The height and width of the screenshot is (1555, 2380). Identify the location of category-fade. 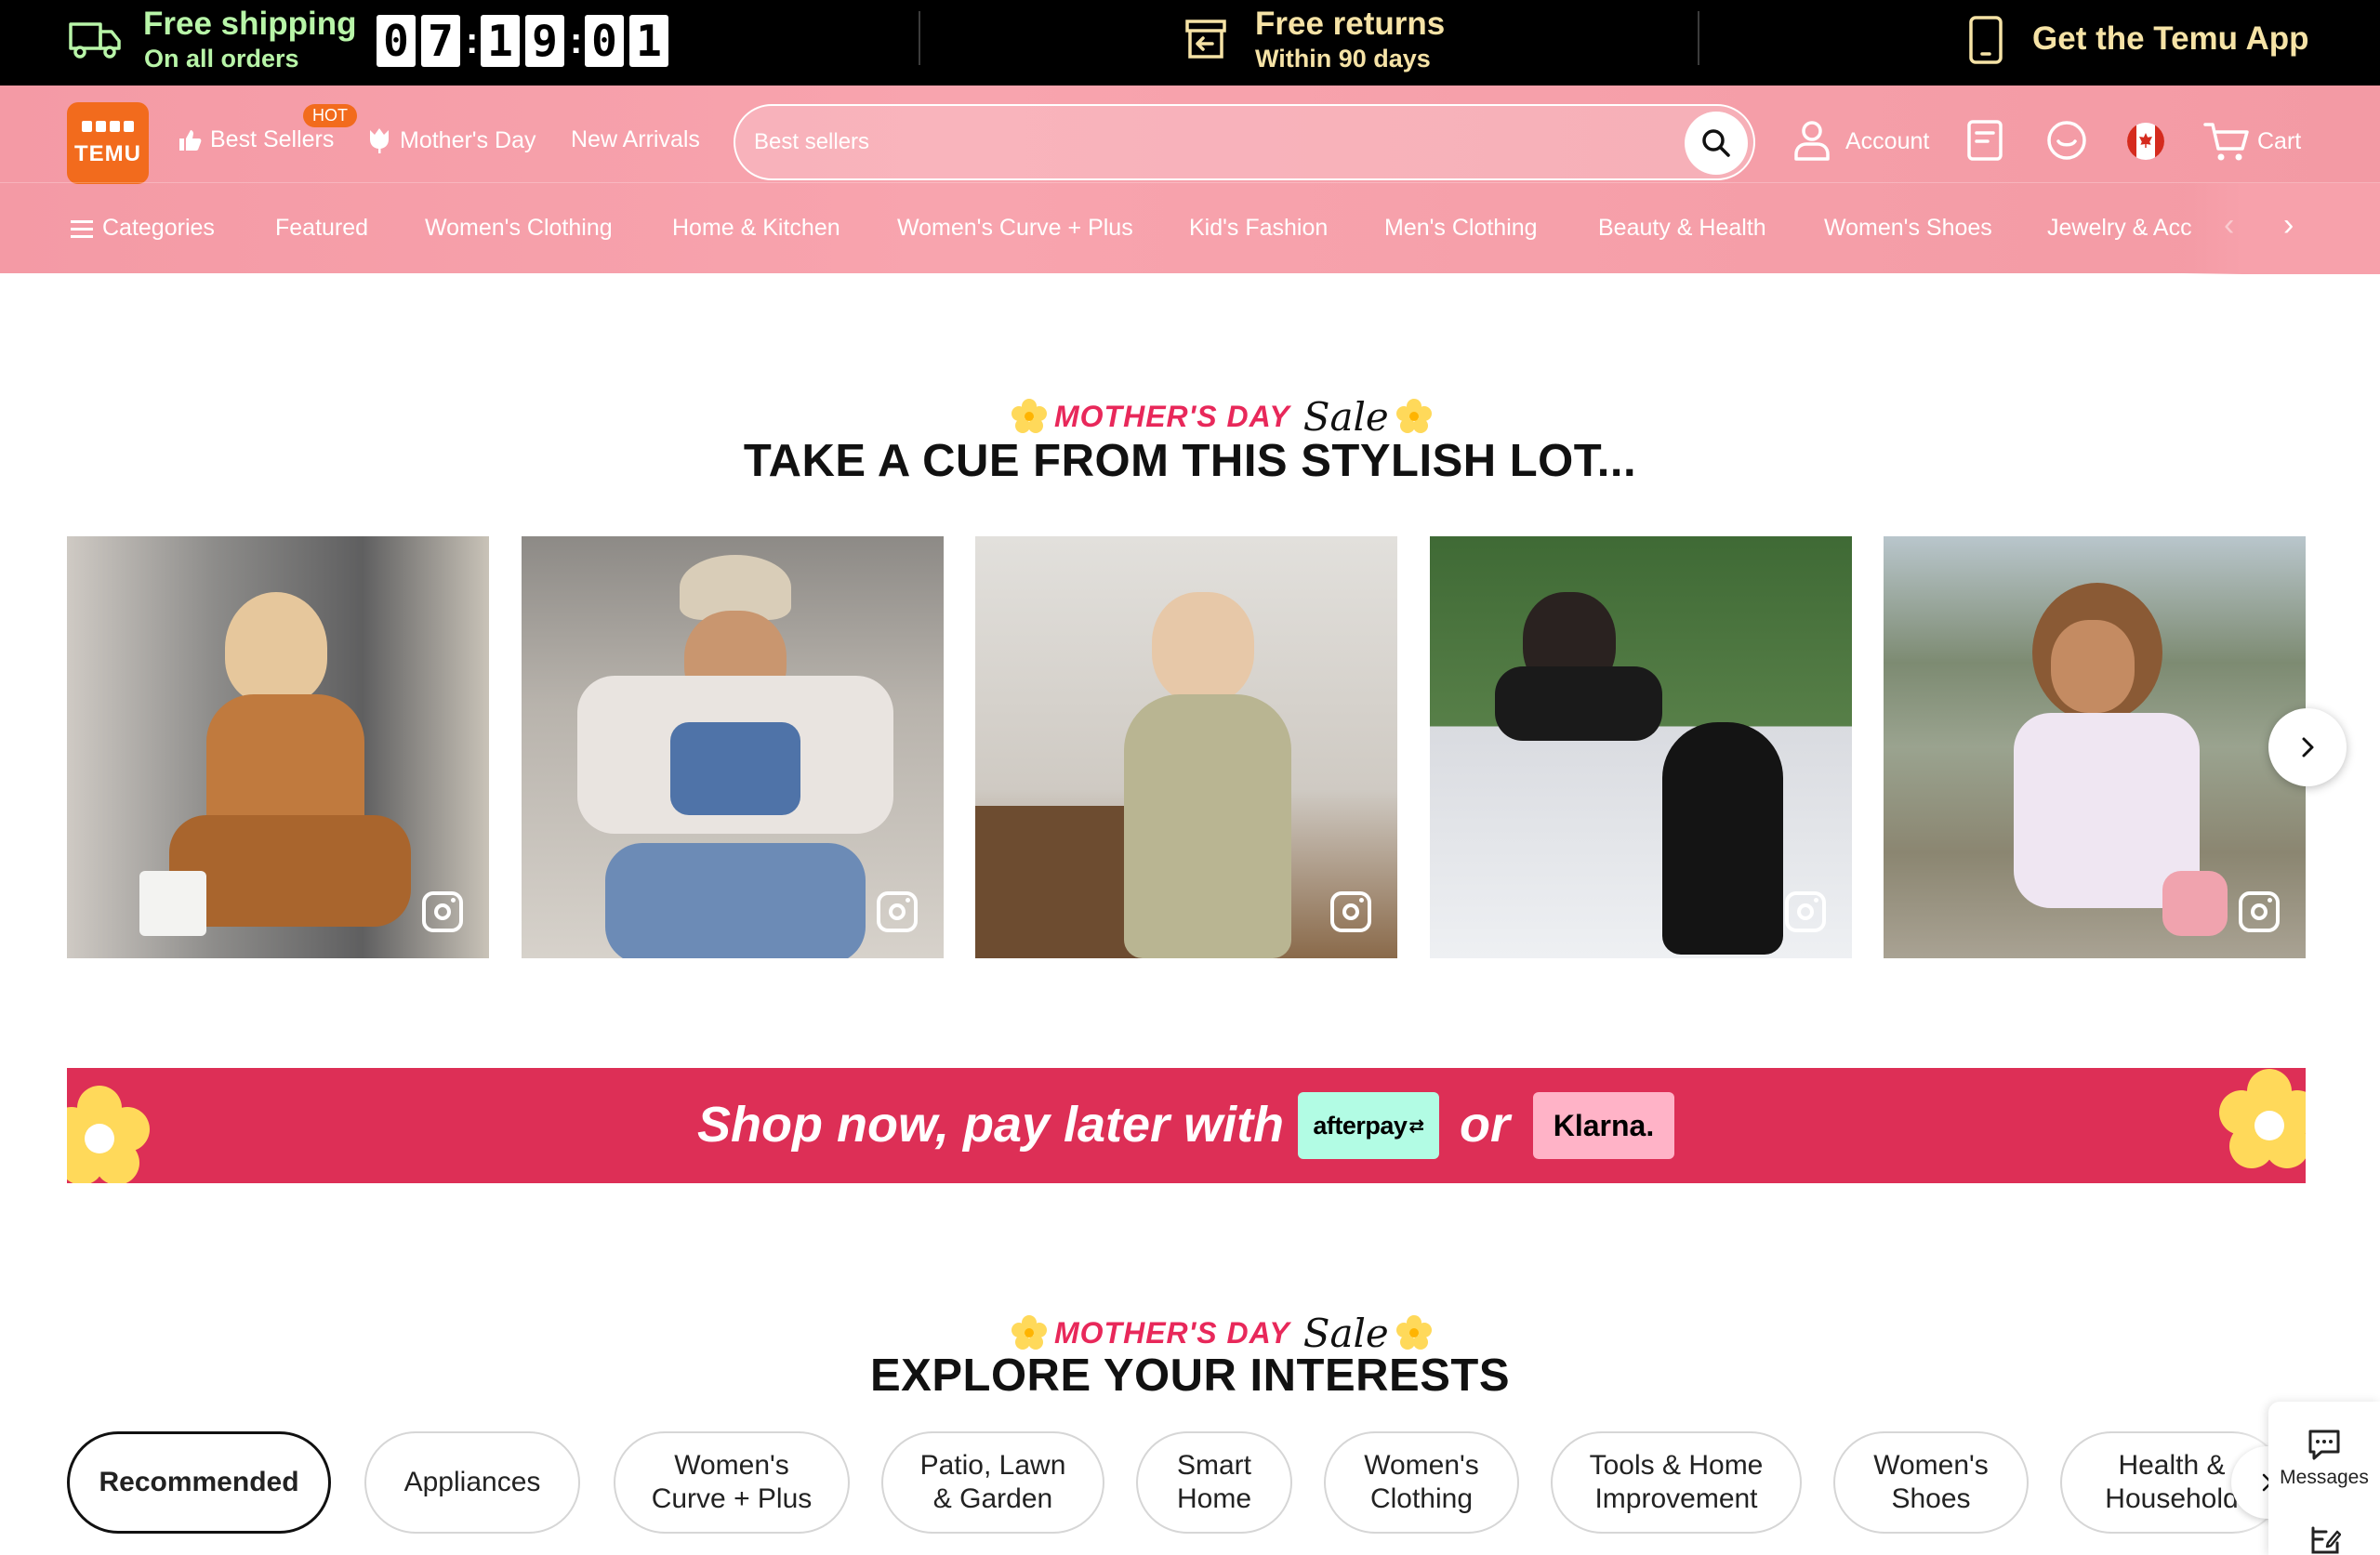
(2281, 228).